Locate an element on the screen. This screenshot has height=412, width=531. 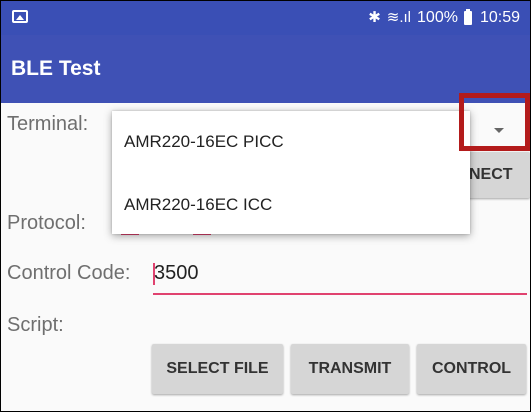
select-file-button-label: SELECT FILE is located at coordinates (217, 368).